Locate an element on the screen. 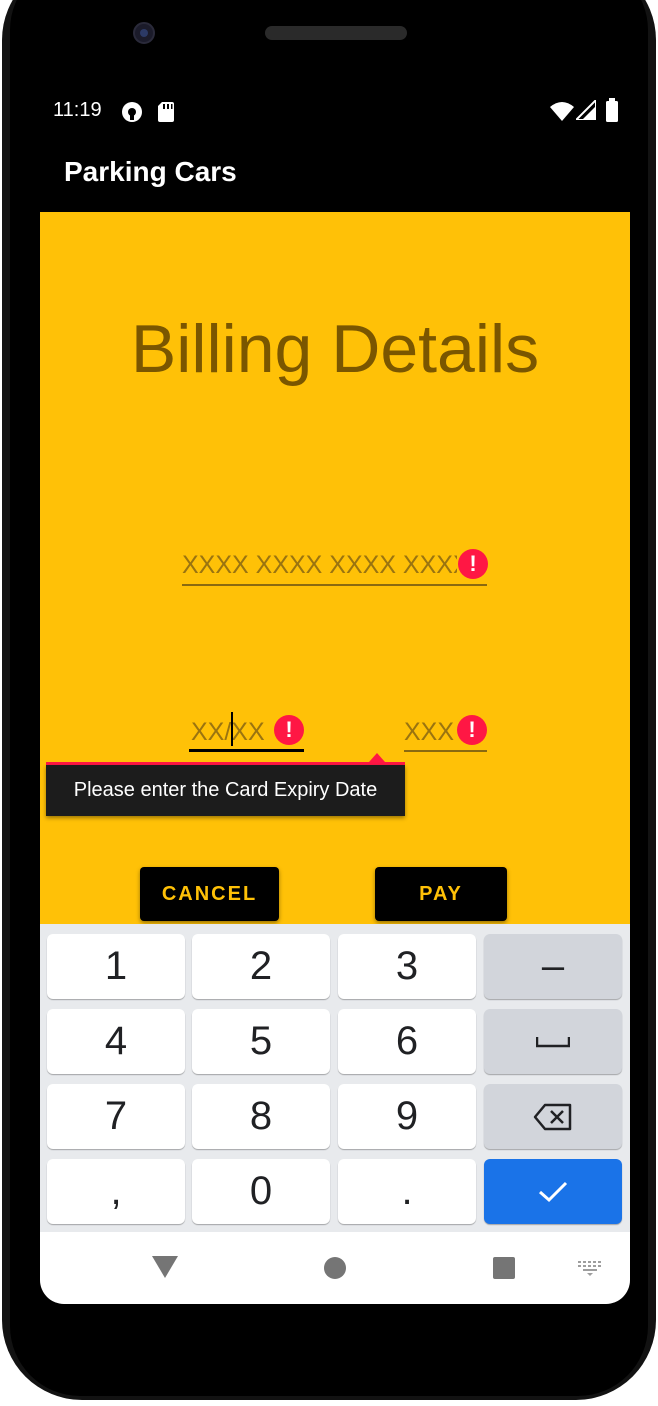  navigation-bar is located at coordinates (335, 1268).